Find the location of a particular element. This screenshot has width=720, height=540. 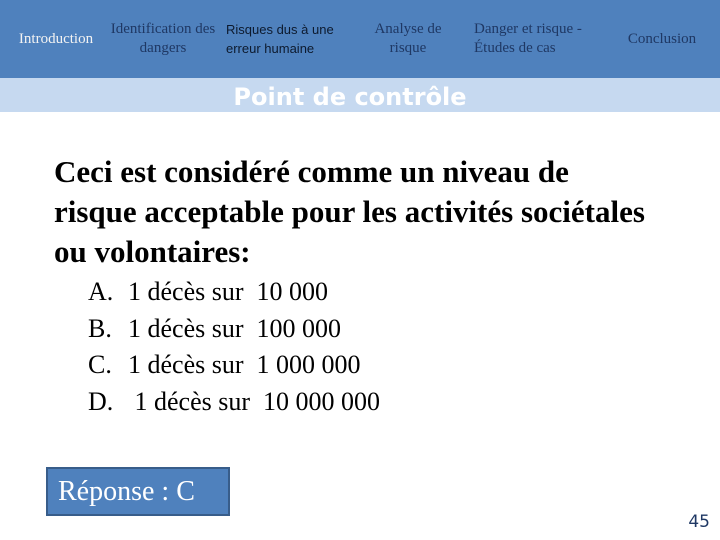

option-a: A. 1 décès sur 10 000 is located at coordinates (234, 292).